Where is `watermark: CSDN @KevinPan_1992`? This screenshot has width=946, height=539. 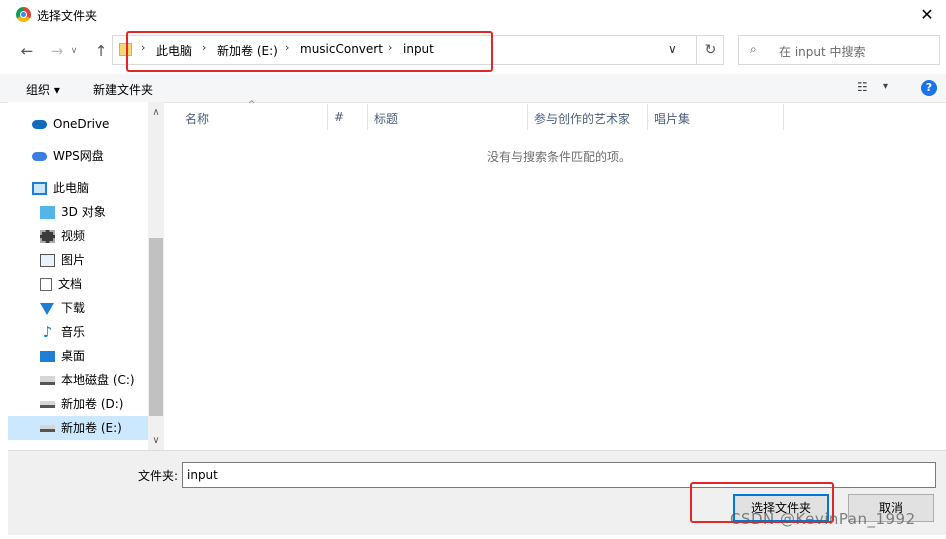
watermark: CSDN @KevinPan_1992 is located at coordinates (823, 519).